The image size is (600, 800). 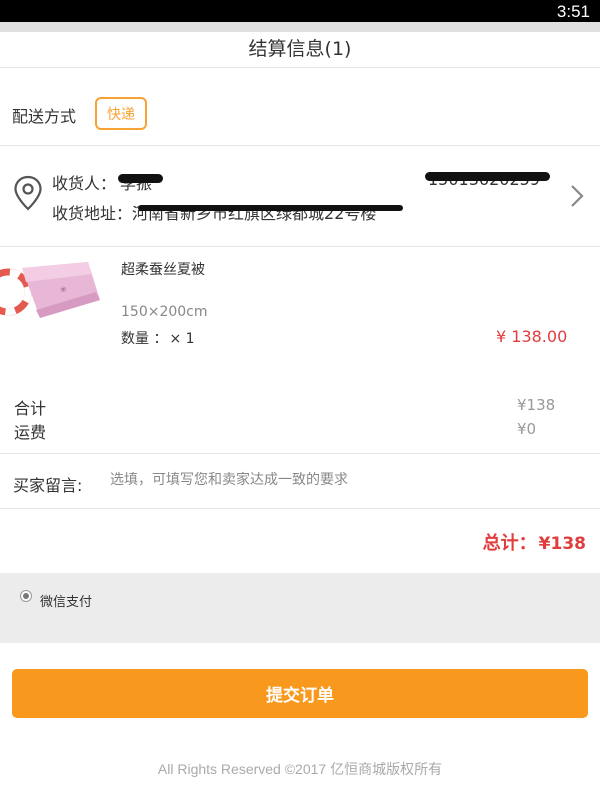 What do you see at coordinates (84, 183) in the screenshot?
I see `receiver-name-label: 收货人：` at bounding box center [84, 183].